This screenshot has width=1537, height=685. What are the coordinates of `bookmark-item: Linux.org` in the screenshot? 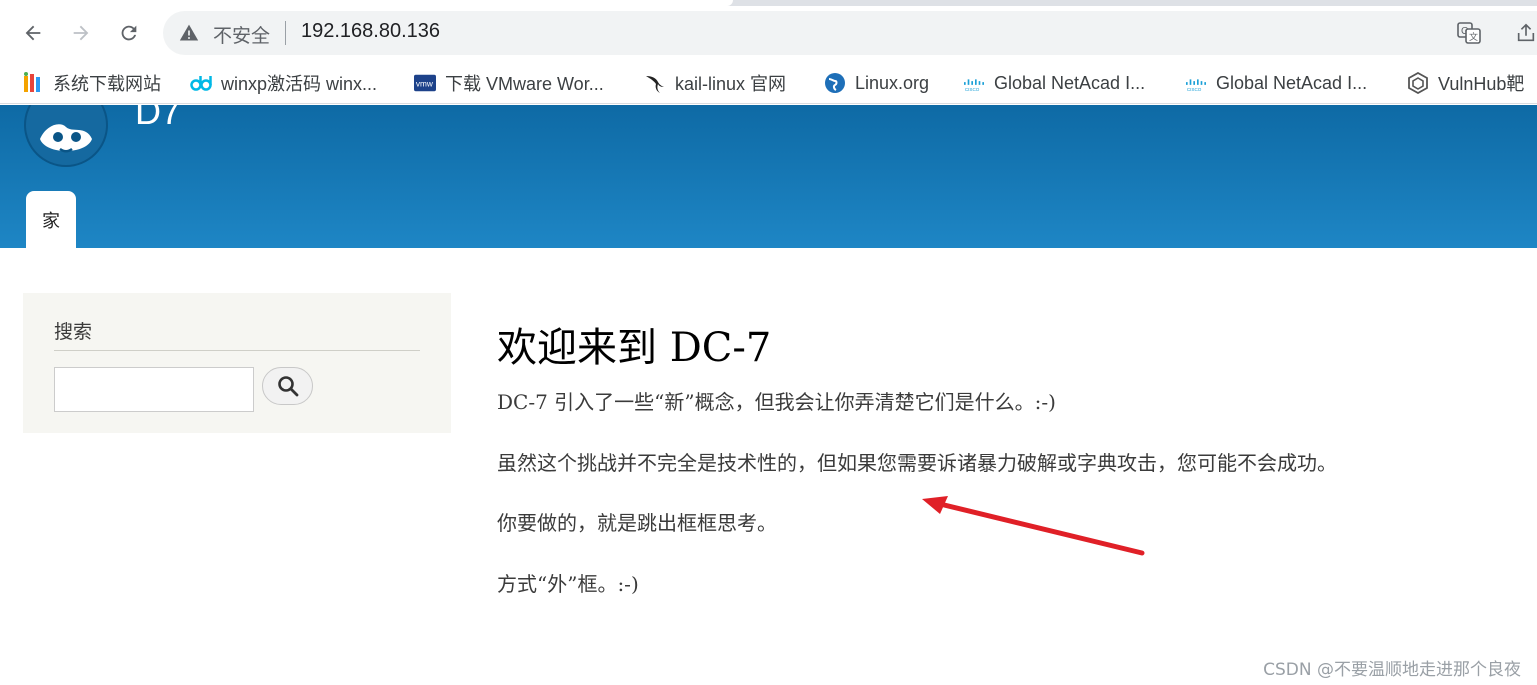 It's located at (876, 83).